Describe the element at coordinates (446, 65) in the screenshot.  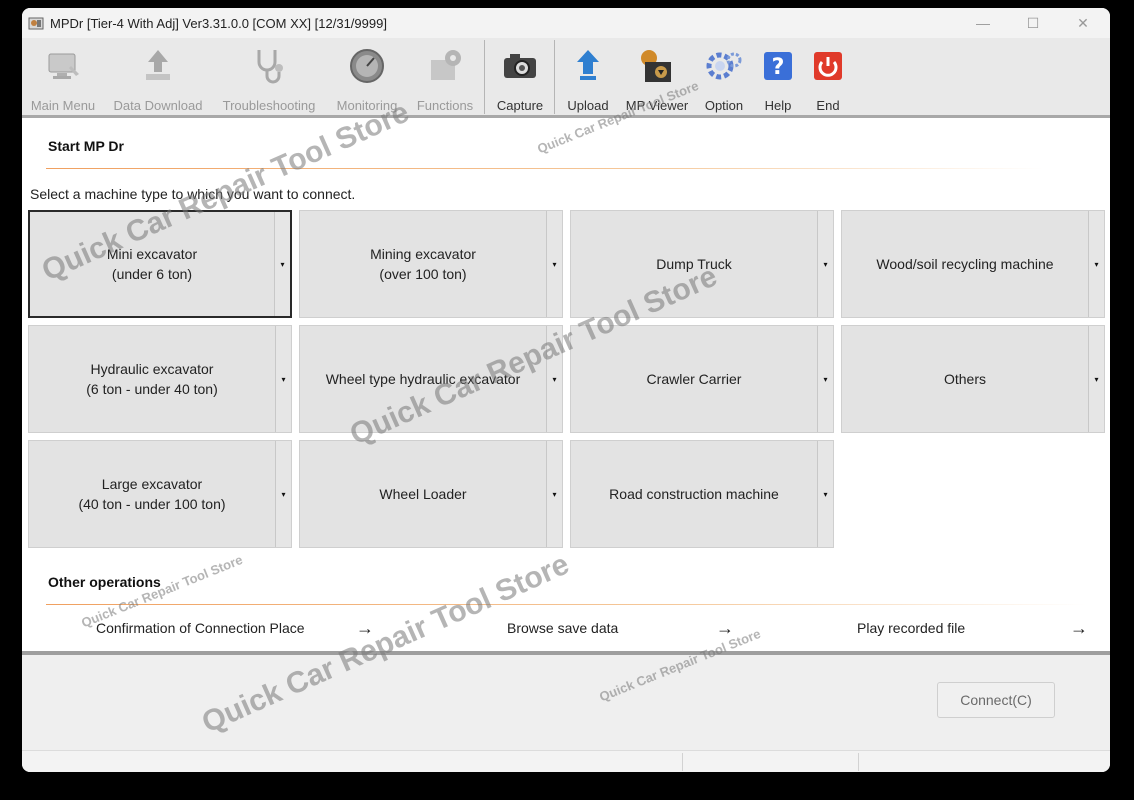
I see `functions-icon` at that location.